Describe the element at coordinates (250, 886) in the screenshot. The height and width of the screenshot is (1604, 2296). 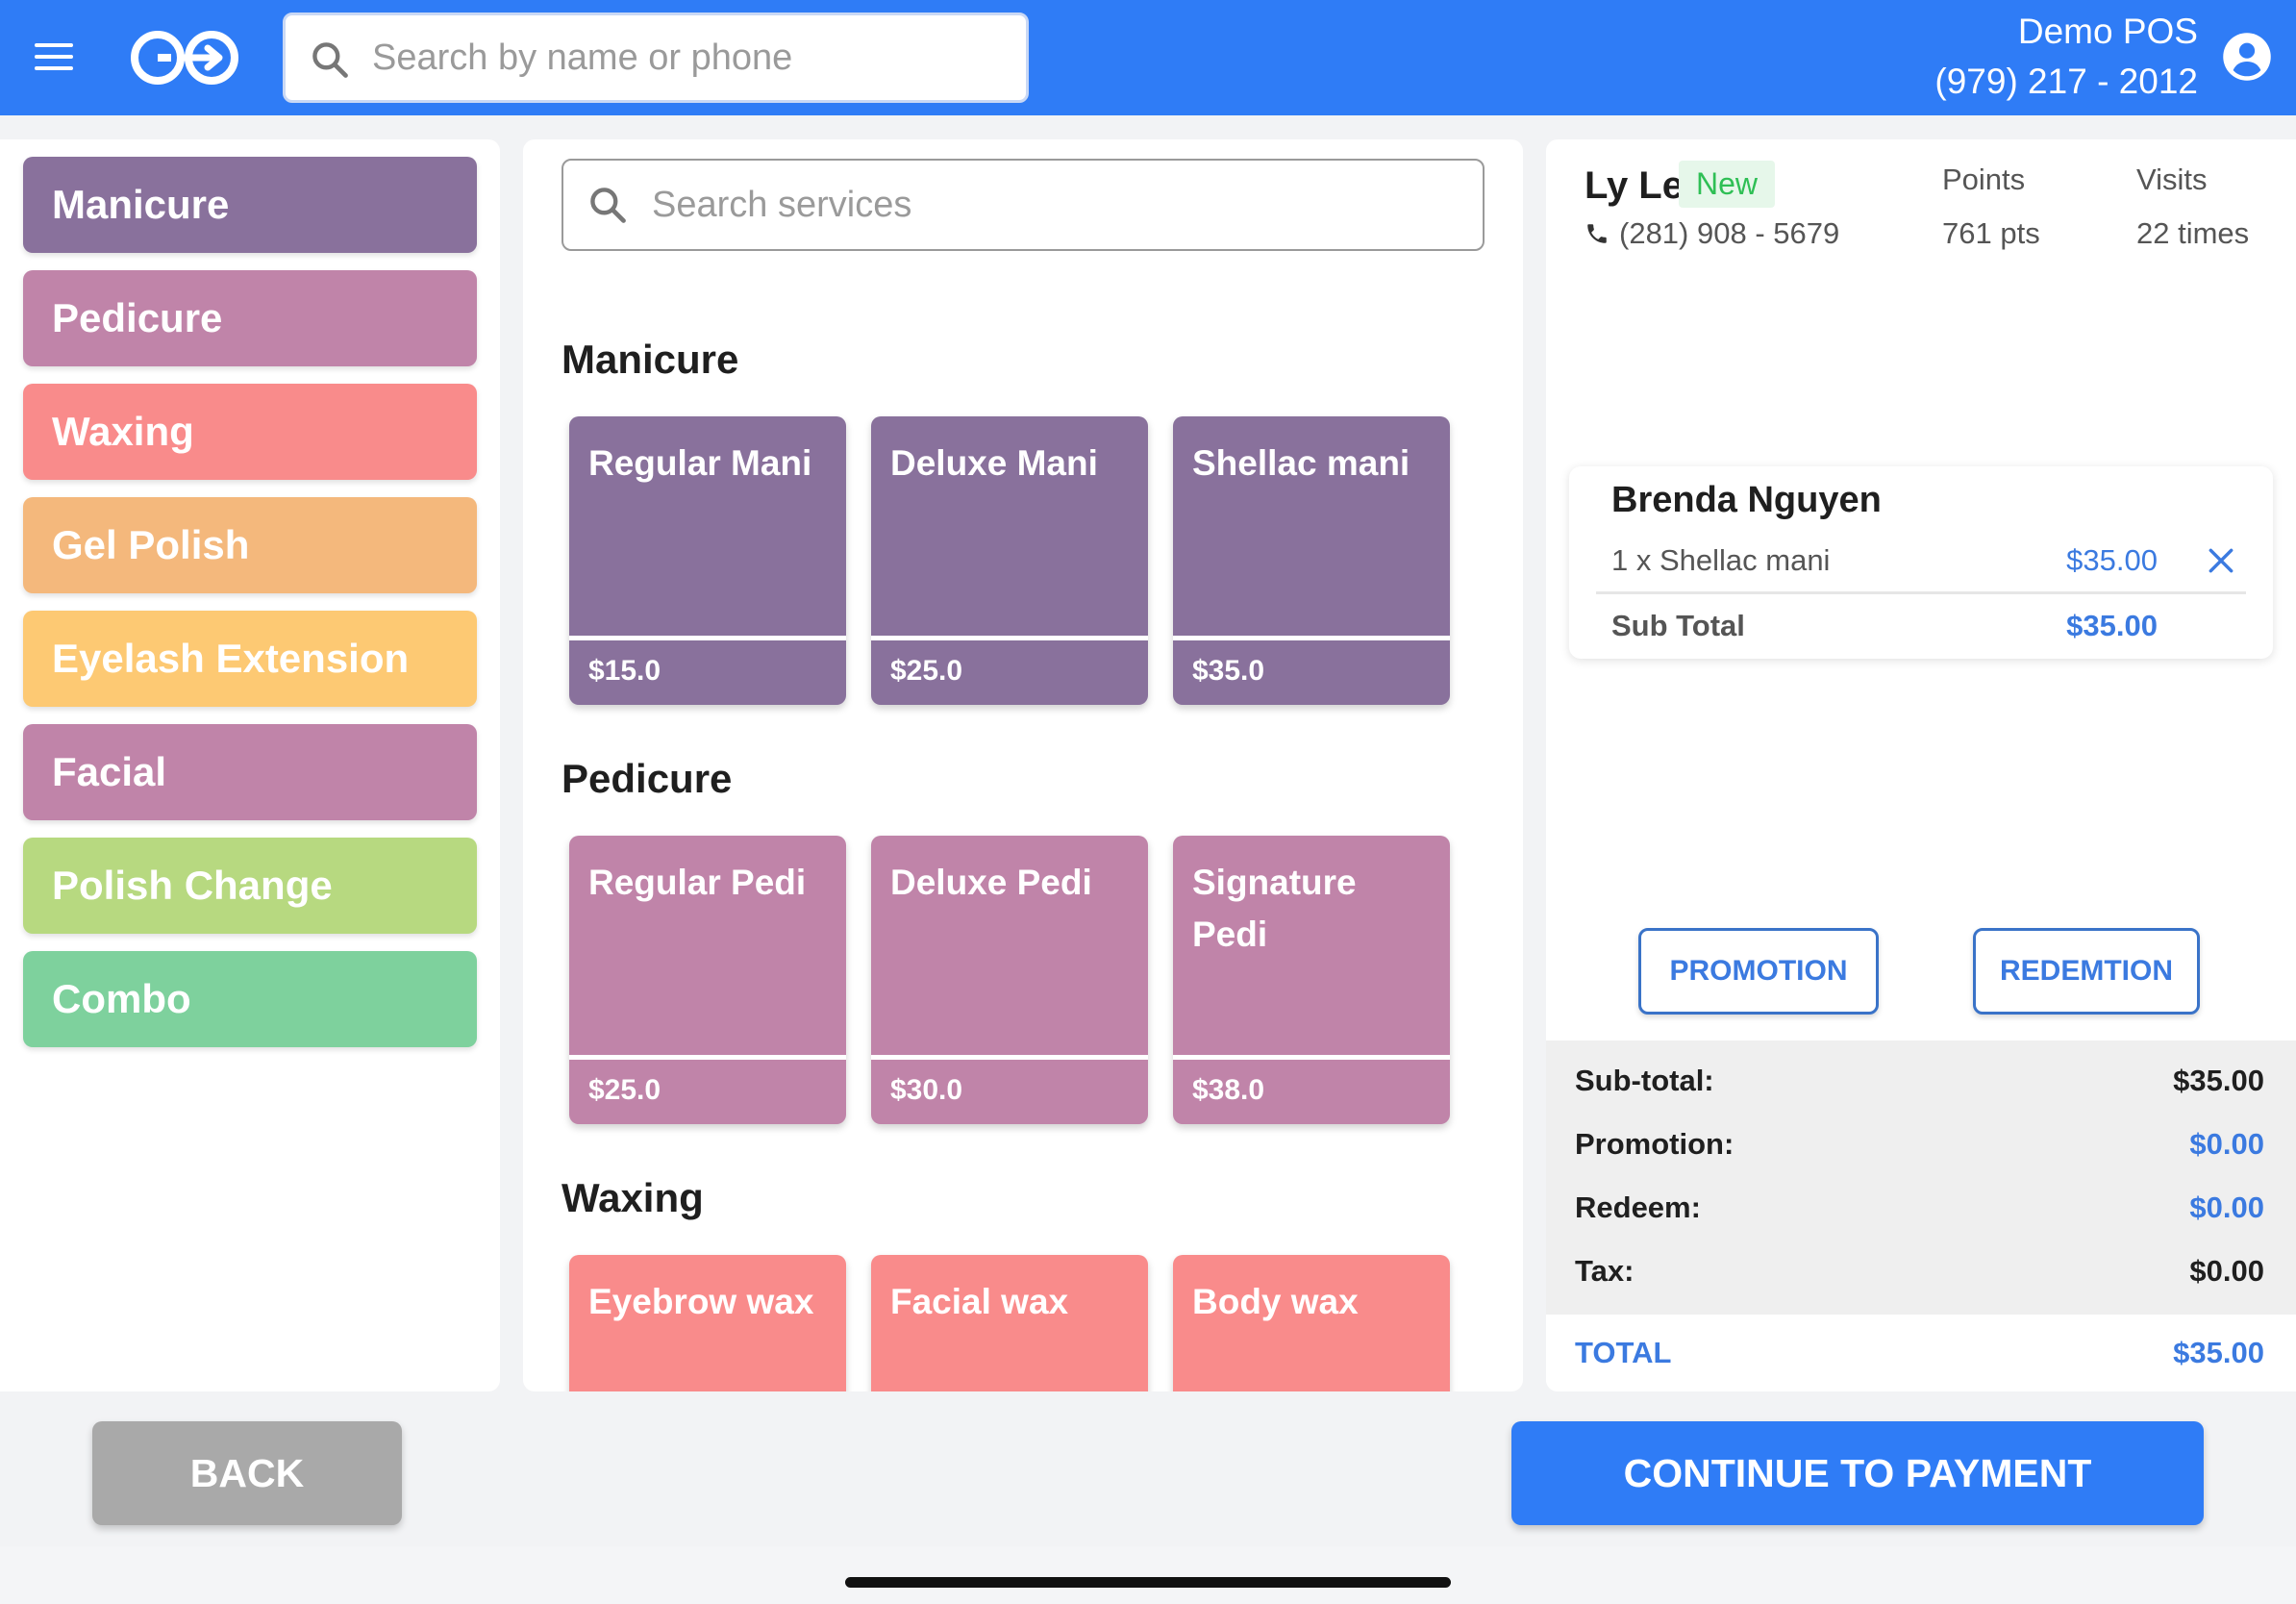
I see `category-polish-change-button: Polish Change` at that location.